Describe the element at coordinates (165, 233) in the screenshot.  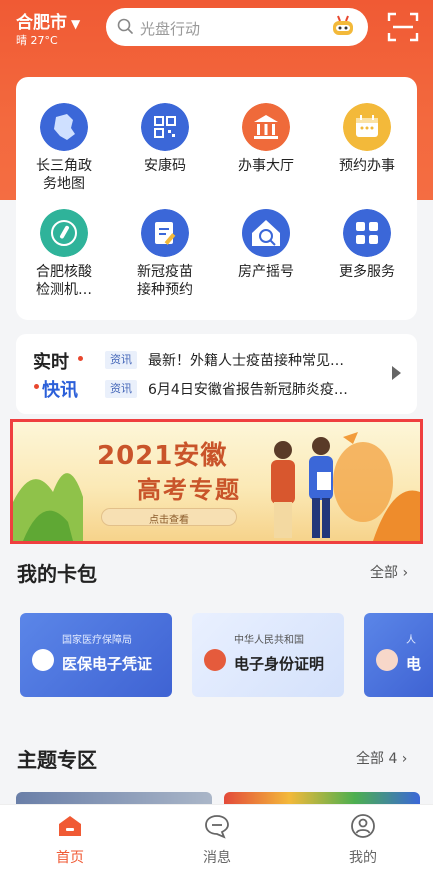
I see `vaccine-form-icon` at that location.